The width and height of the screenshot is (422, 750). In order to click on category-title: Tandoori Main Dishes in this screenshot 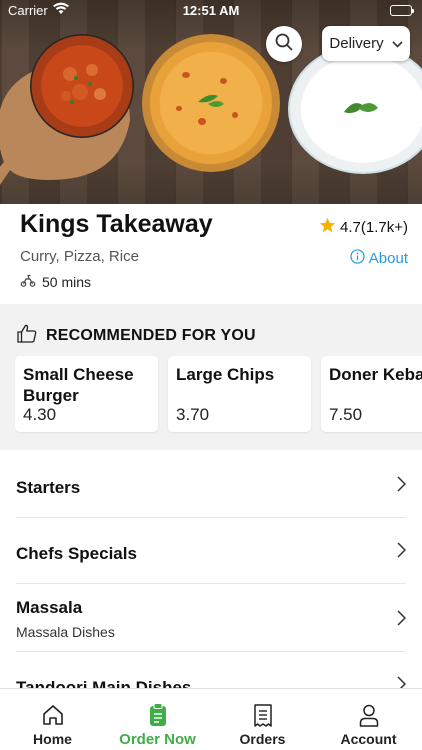, I will do `click(104, 683)`.